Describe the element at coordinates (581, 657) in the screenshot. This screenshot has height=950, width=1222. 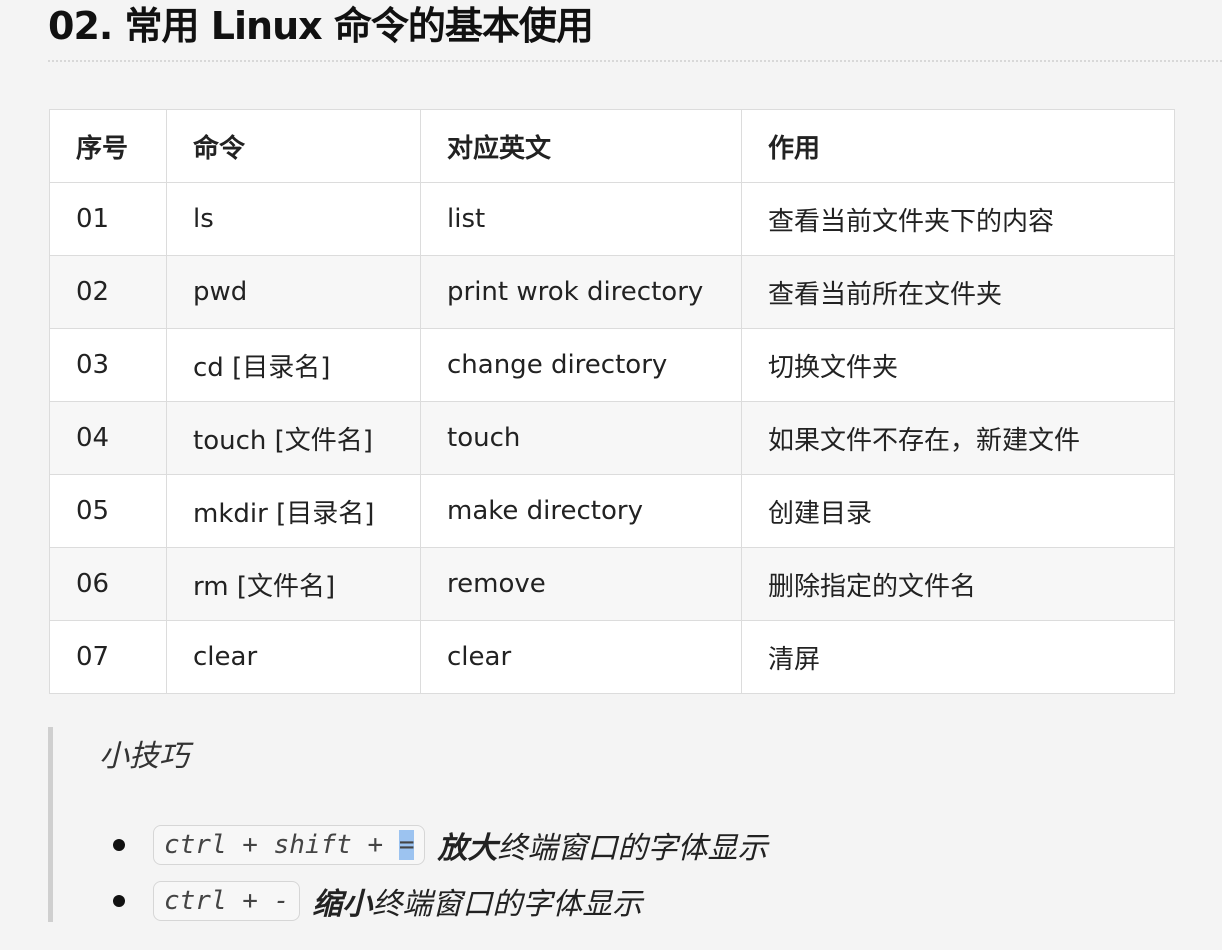
I see `cell-english: clear` at that location.